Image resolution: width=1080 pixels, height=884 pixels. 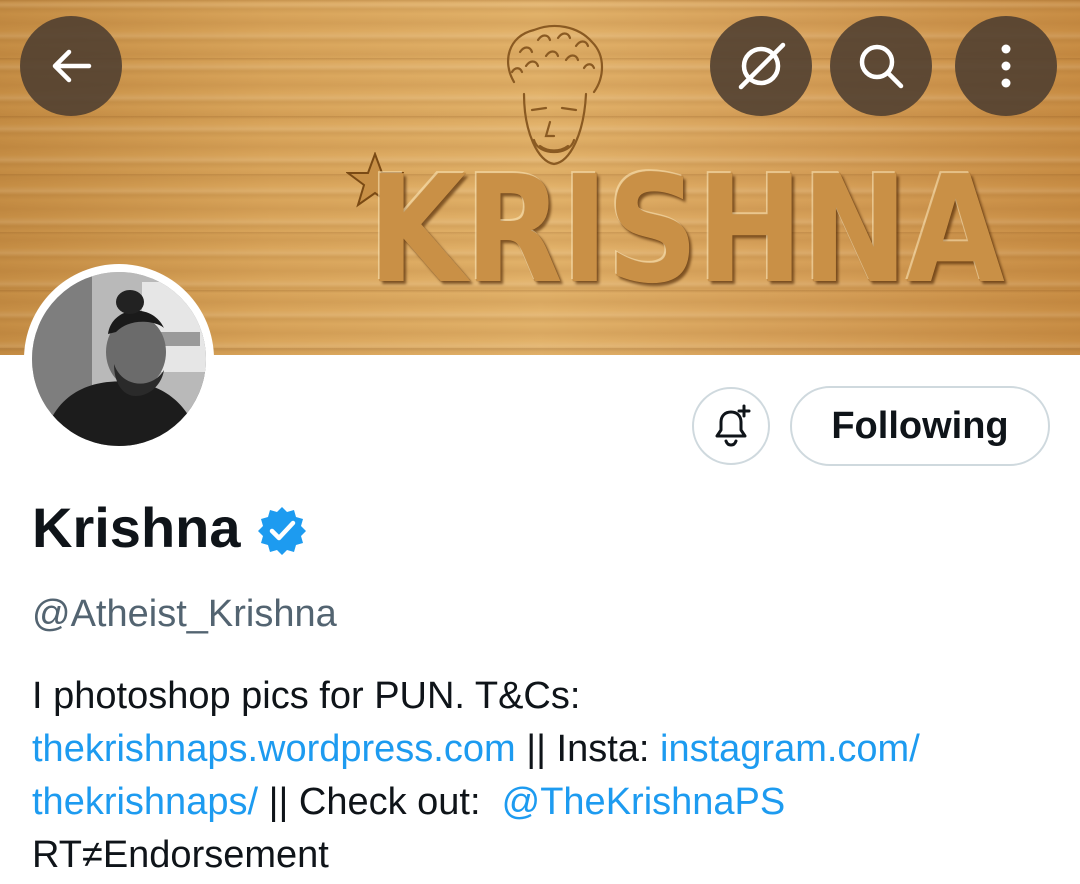 I want to click on avatar, so click(x=119, y=359).